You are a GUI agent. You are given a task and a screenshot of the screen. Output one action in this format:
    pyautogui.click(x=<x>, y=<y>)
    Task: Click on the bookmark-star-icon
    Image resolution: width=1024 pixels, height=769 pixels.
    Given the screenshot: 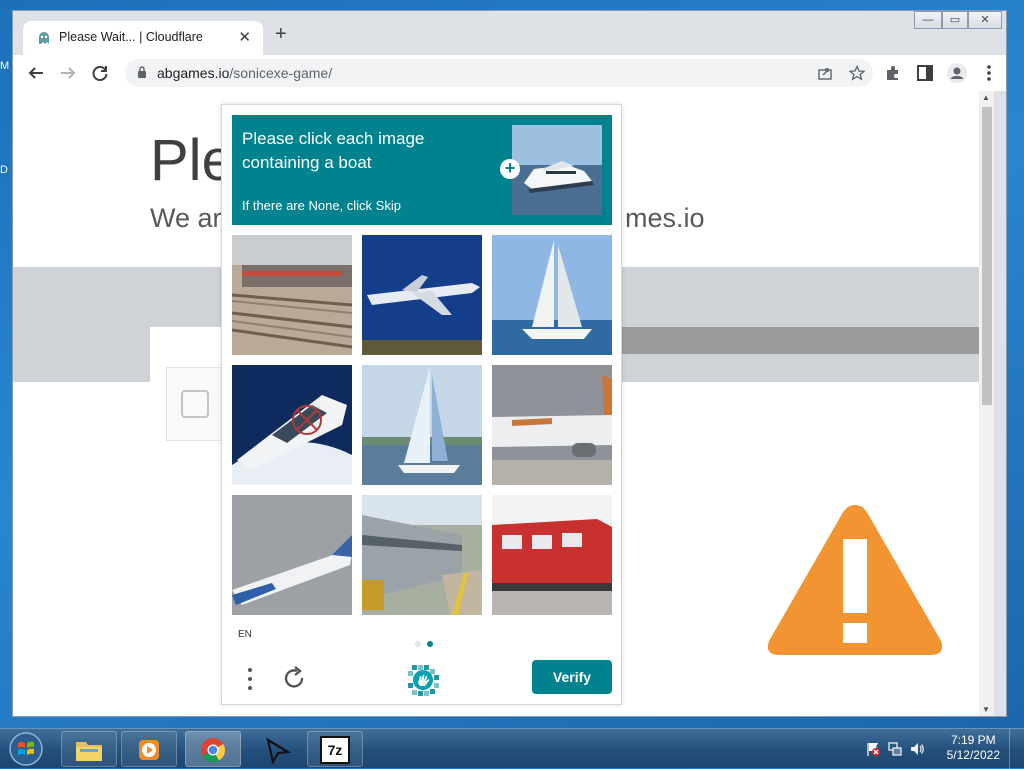 What is the action you would take?
    pyautogui.click(x=857, y=73)
    